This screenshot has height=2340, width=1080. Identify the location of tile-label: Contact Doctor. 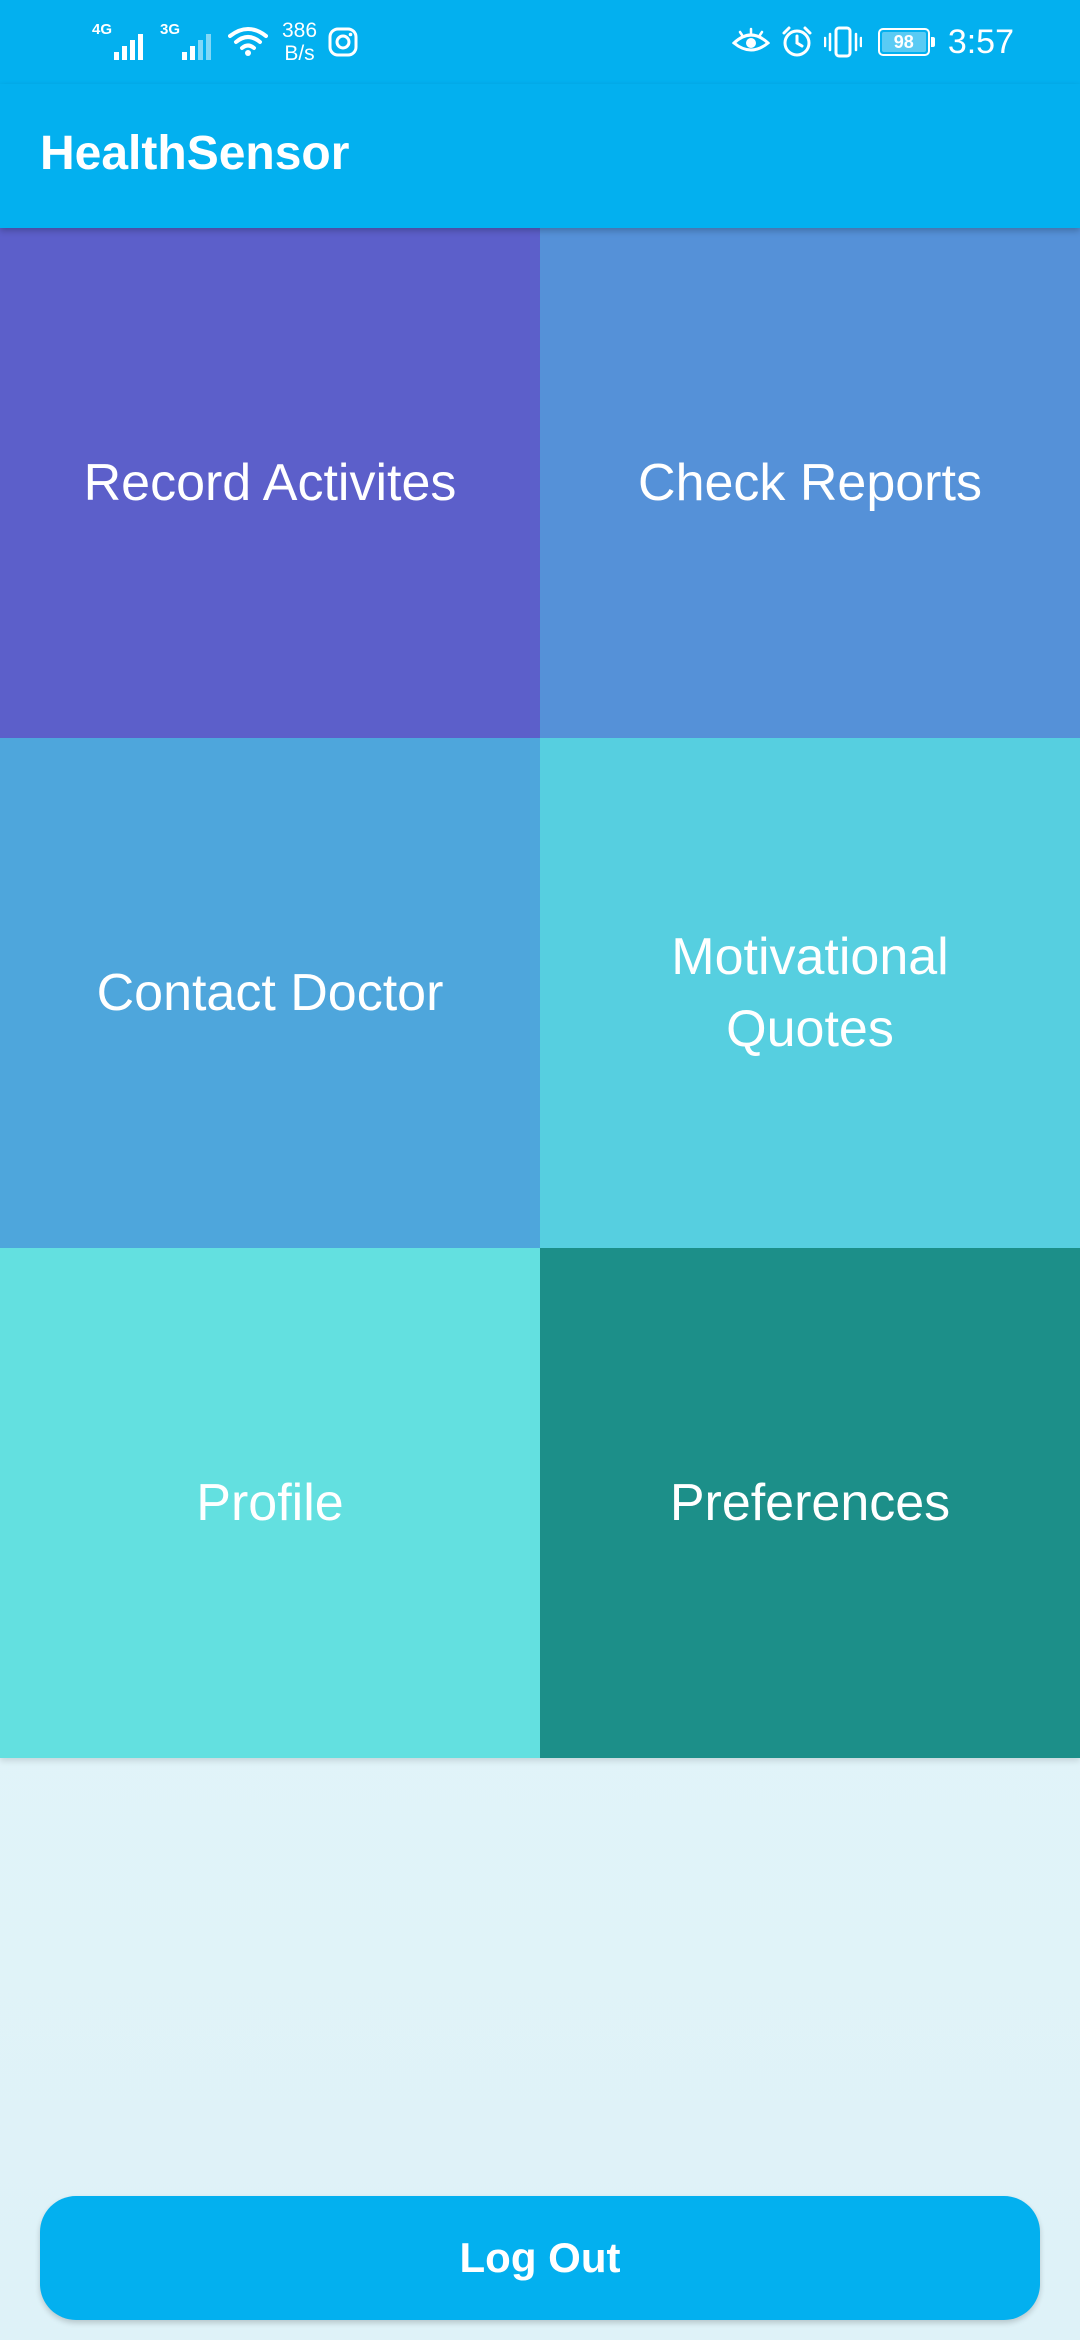
(270, 993).